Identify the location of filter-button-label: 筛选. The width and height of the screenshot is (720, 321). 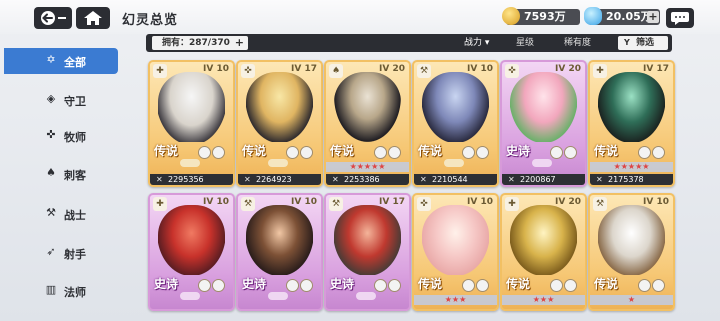
(645, 43).